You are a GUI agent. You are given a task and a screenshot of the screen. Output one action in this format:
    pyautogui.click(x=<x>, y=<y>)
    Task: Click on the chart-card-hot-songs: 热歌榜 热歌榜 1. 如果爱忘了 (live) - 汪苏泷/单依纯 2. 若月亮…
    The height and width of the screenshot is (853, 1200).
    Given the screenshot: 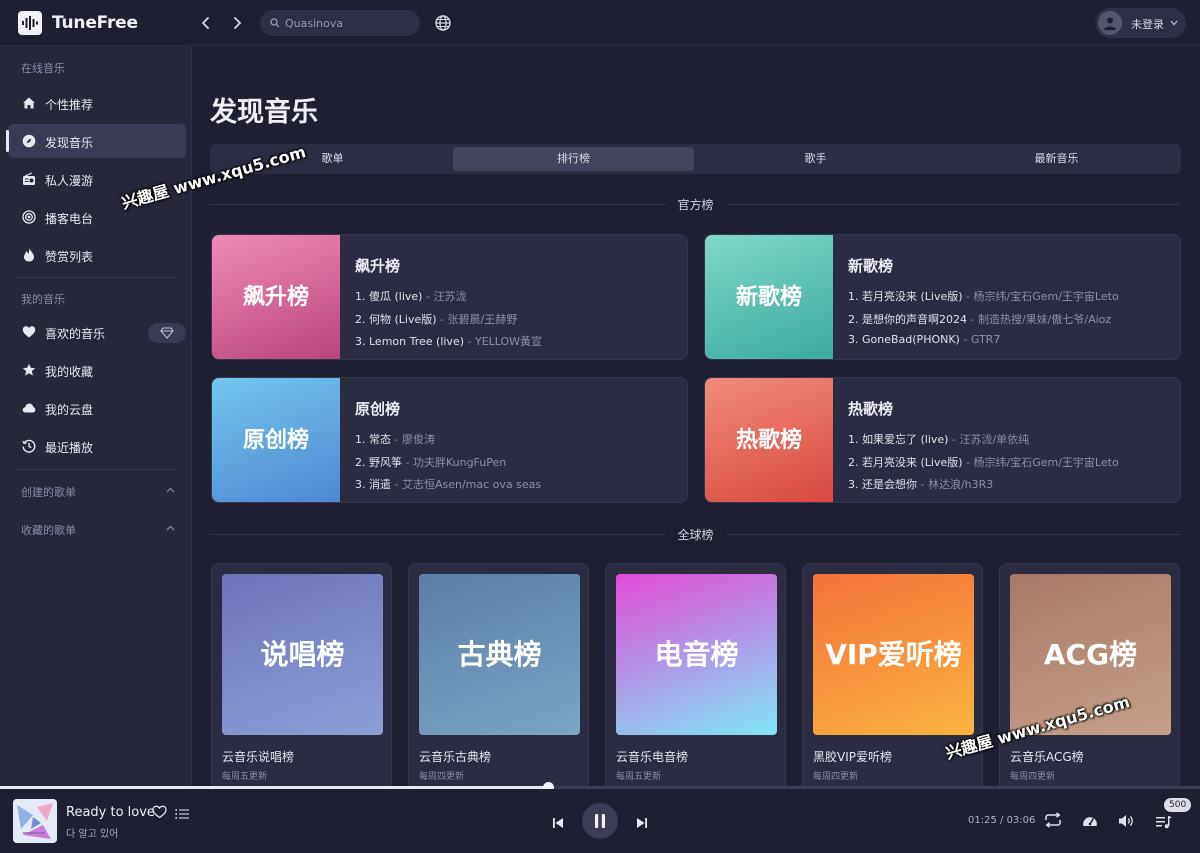 What is the action you would take?
    pyautogui.click(x=942, y=440)
    